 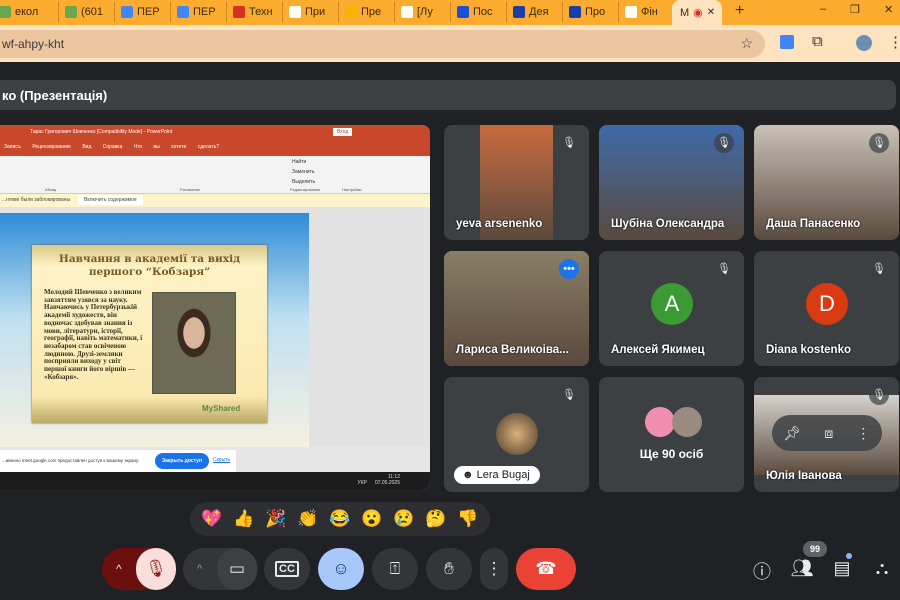 What do you see at coordinates (425, 12) in the screenshot?
I see `tab-label: [Лу` at bounding box center [425, 12].